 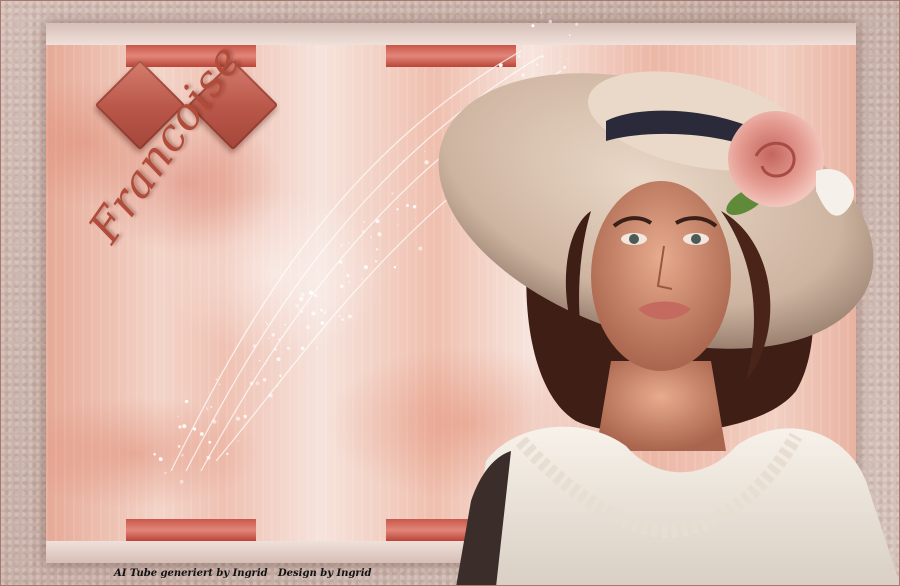 What do you see at coordinates (325, 573) in the screenshot?
I see `credit-design-text: Design by Ingrid` at bounding box center [325, 573].